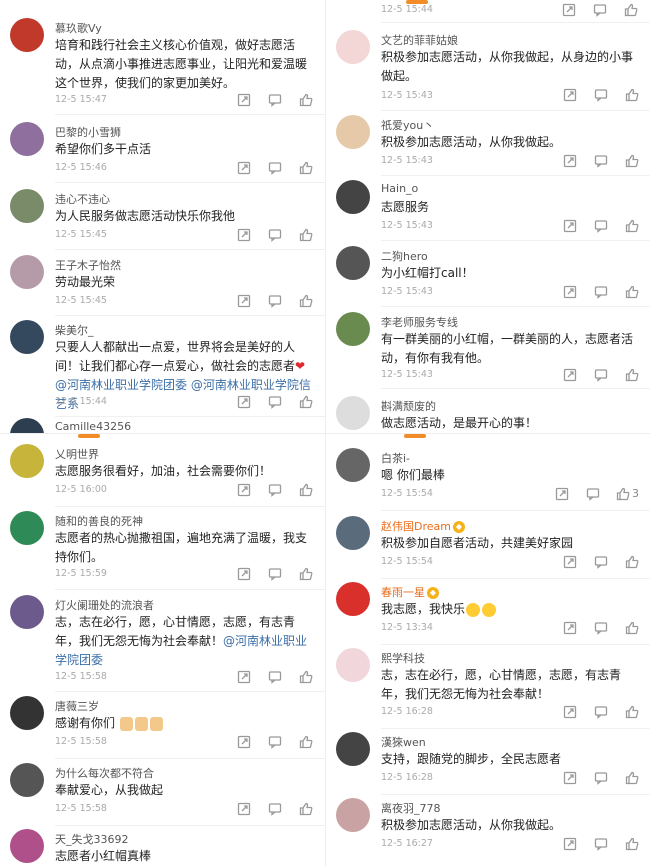 This screenshot has height=866, width=650. What do you see at coordinates (627, 493) in the screenshot?
I see `like-icon: 3` at bounding box center [627, 493].